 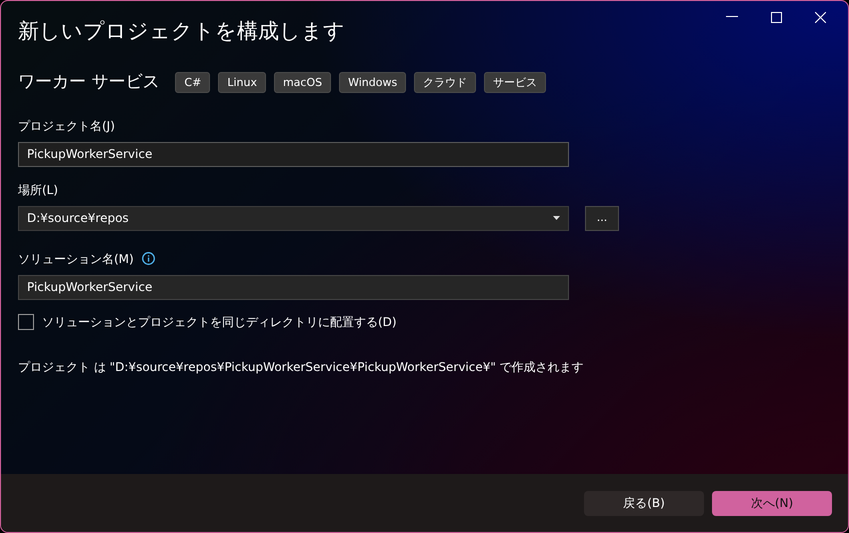 I want to click on tag: サービス, so click(x=515, y=83).